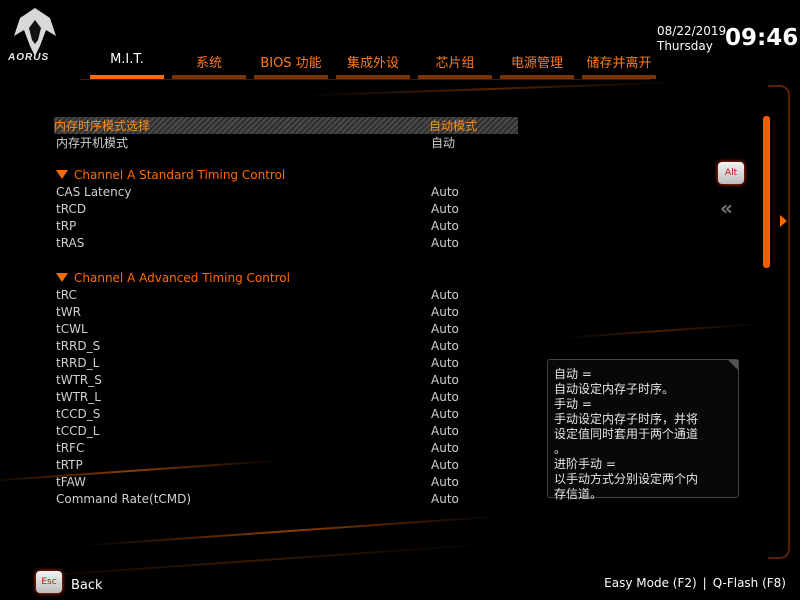 This screenshot has height=600, width=800. What do you see at coordinates (766, 192) in the screenshot?
I see `scrollbar-thumb` at bounding box center [766, 192].